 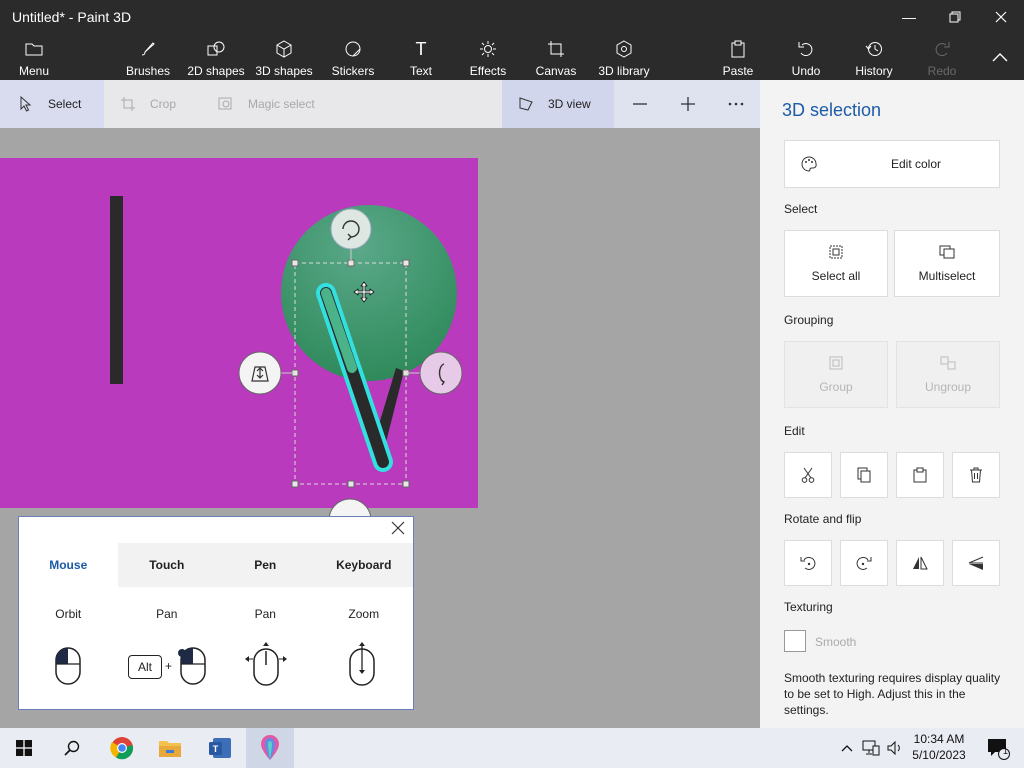 What do you see at coordinates (836, 362) in the screenshot?
I see `group-icon` at bounding box center [836, 362].